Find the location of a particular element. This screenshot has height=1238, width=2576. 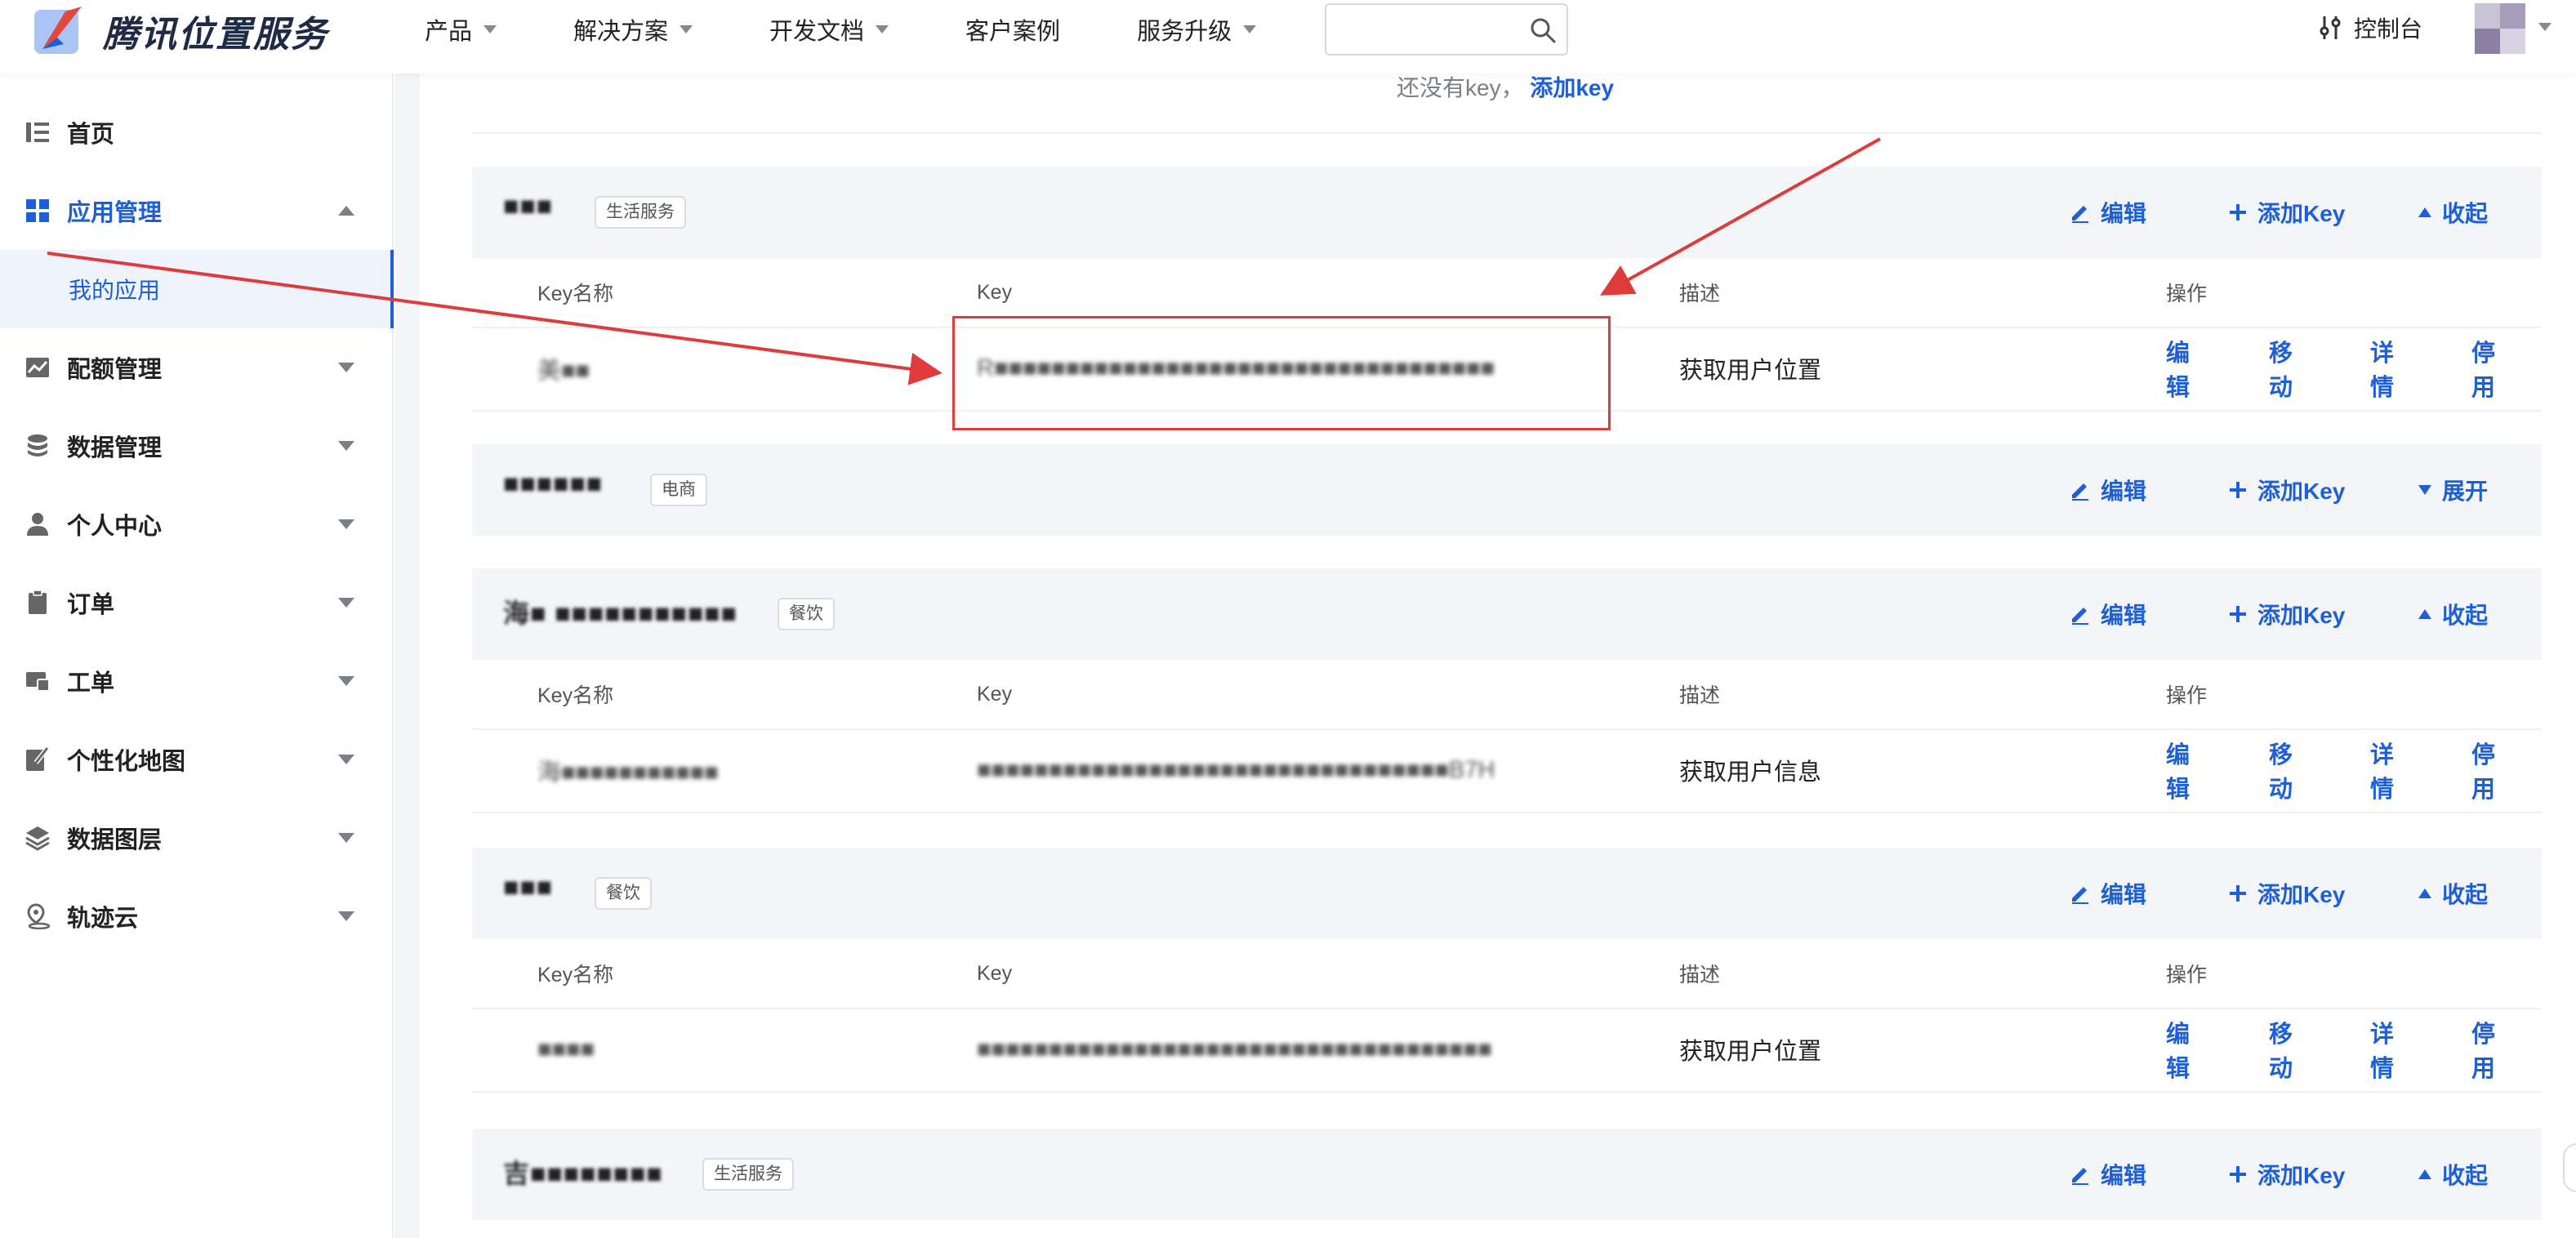

chevron-up-icon is located at coordinates (346, 211).